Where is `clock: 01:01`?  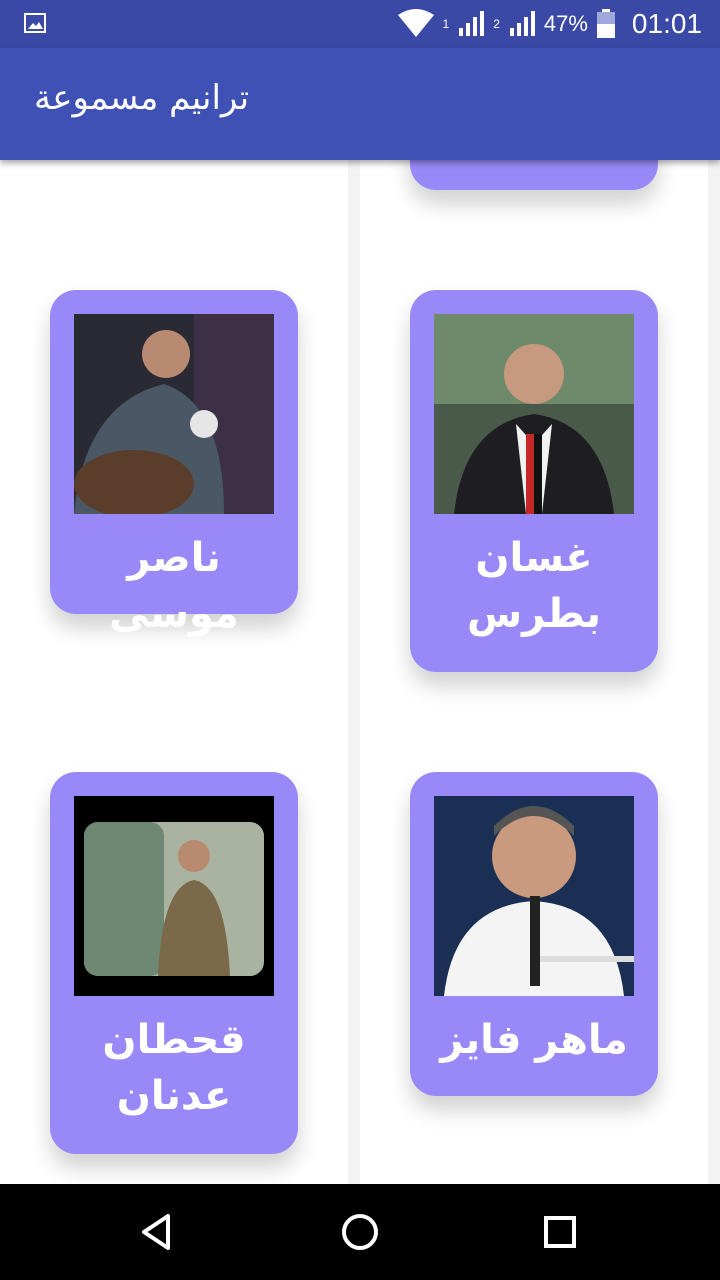 clock: 01:01 is located at coordinates (666, 23).